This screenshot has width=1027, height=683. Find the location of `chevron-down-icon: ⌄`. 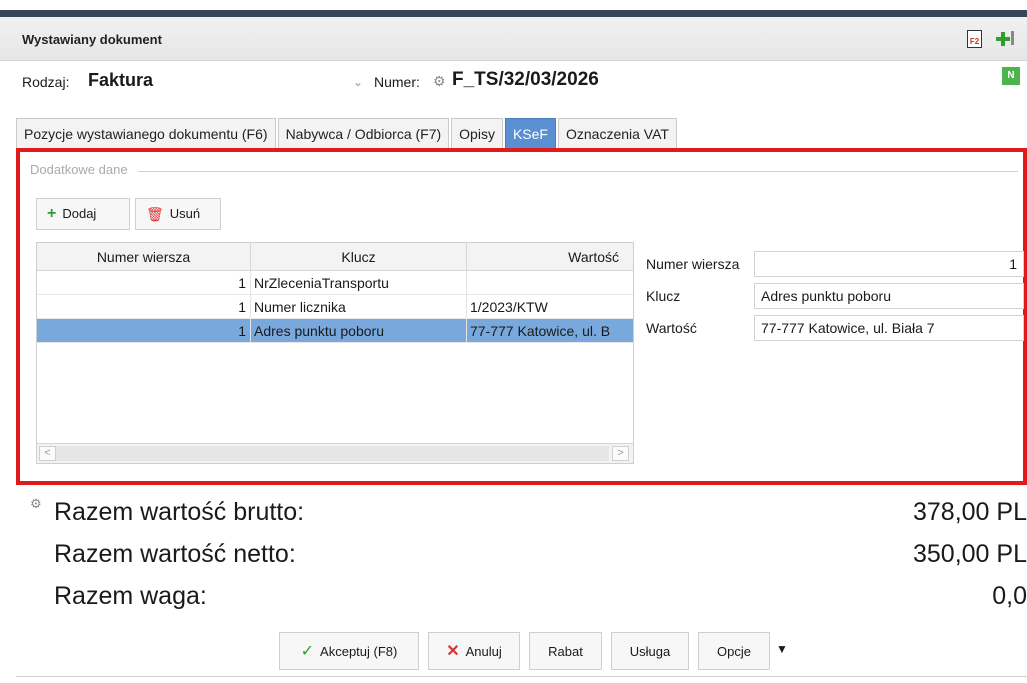

chevron-down-icon: ⌄ is located at coordinates (358, 82).